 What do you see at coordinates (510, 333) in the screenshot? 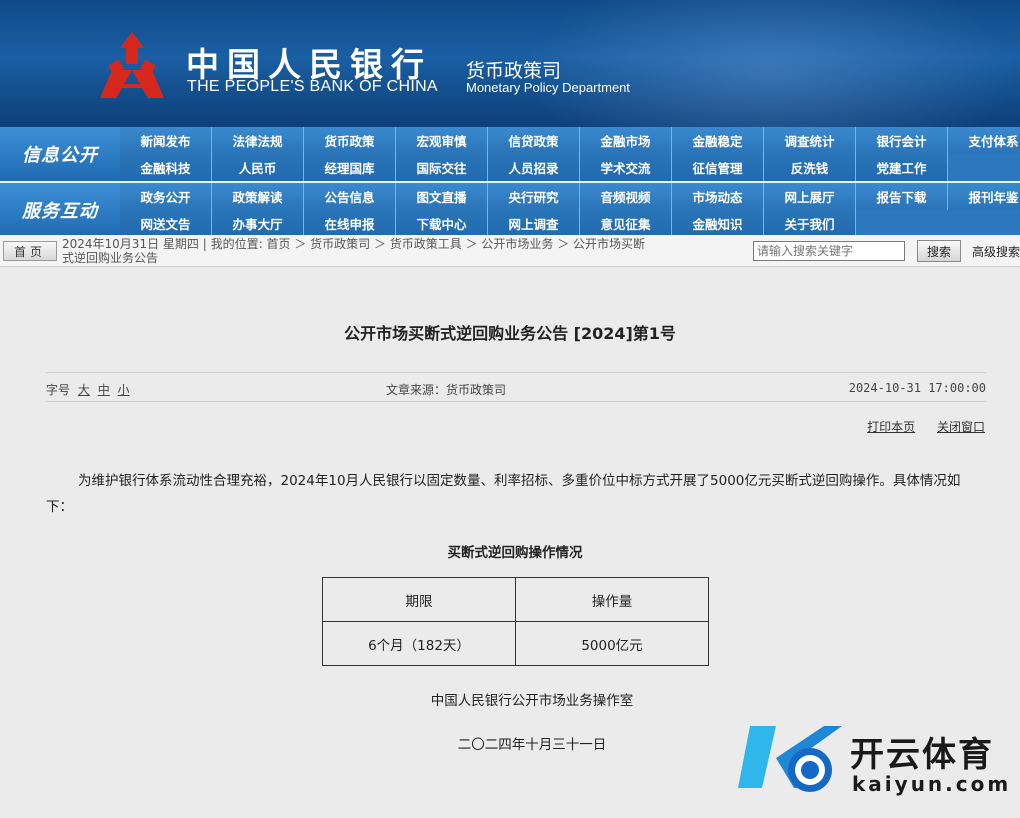
I see `article-title: 公开市场买断式逆回购业务公告 [2024]第1号` at bounding box center [510, 333].